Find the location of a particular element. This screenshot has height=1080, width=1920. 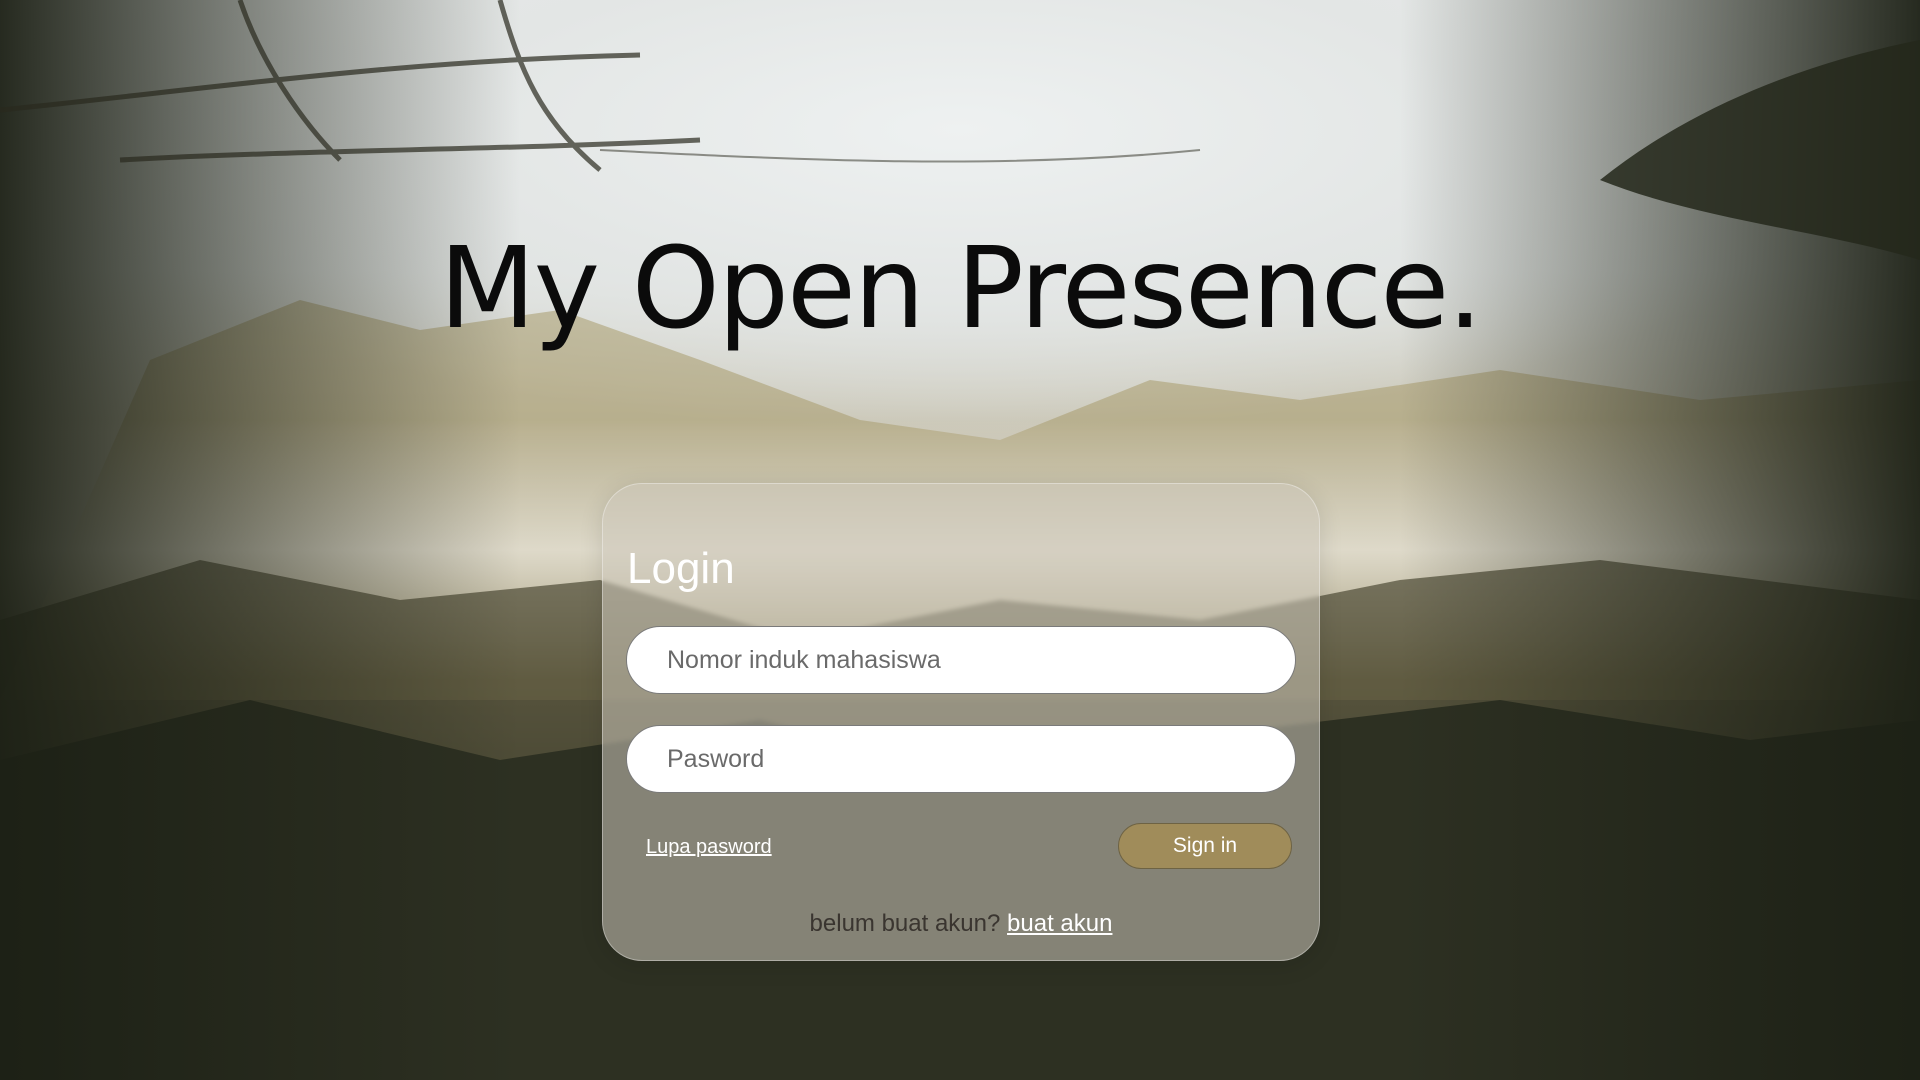

student-id-input is located at coordinates (961, 660).